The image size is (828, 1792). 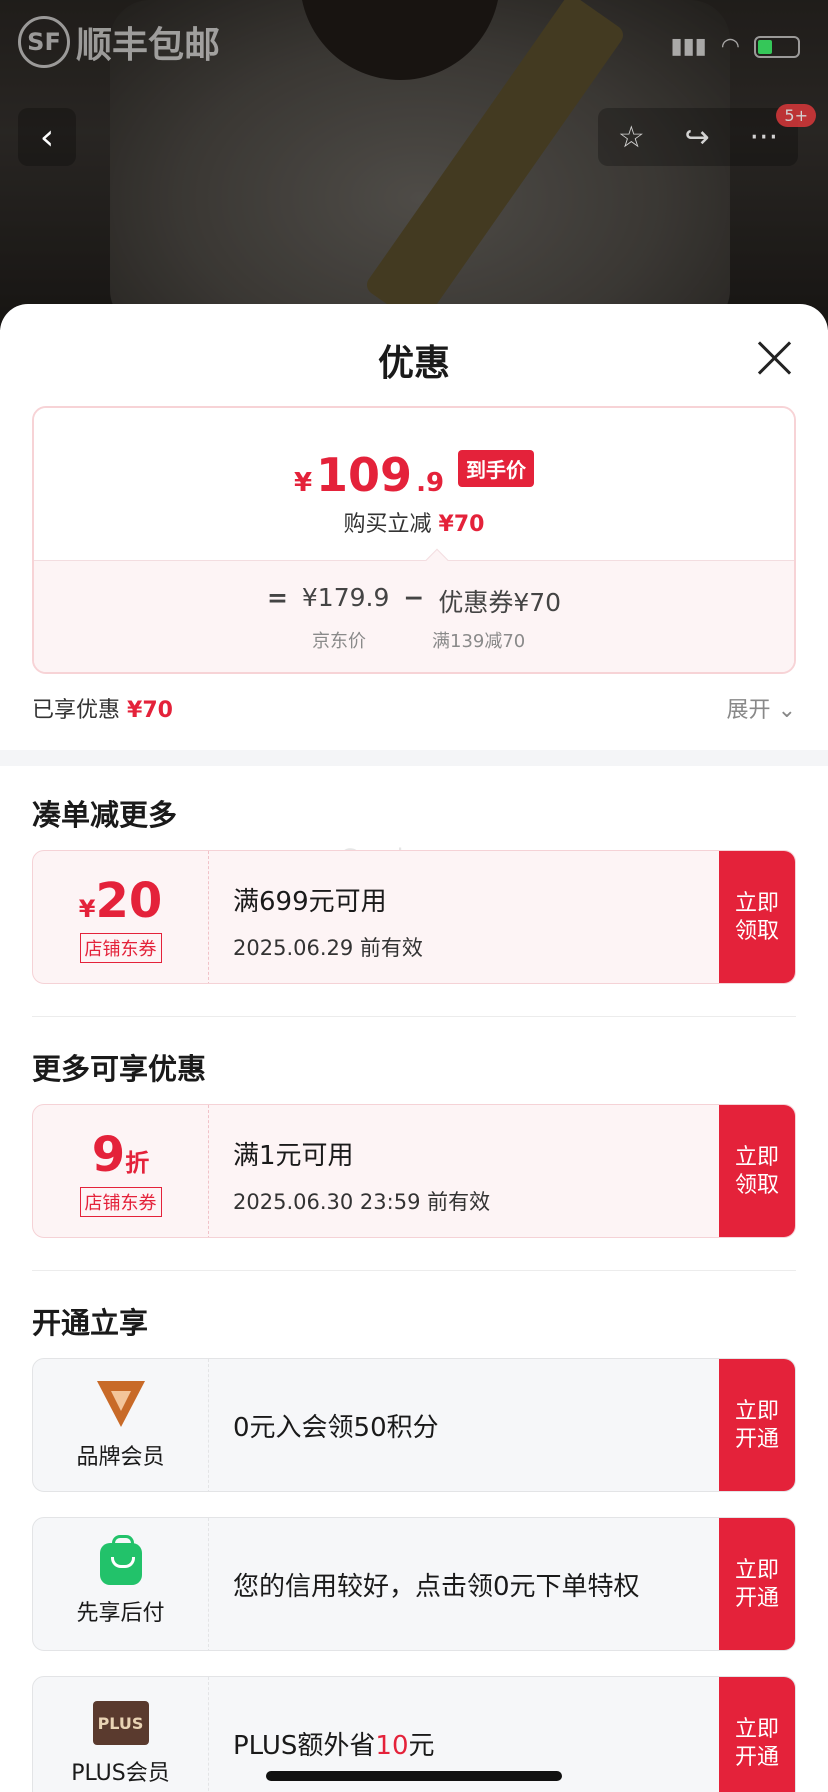 I want to click on coupon-validity: 2025.06.30 23:59 前有效, so click(x=362, y=1202).